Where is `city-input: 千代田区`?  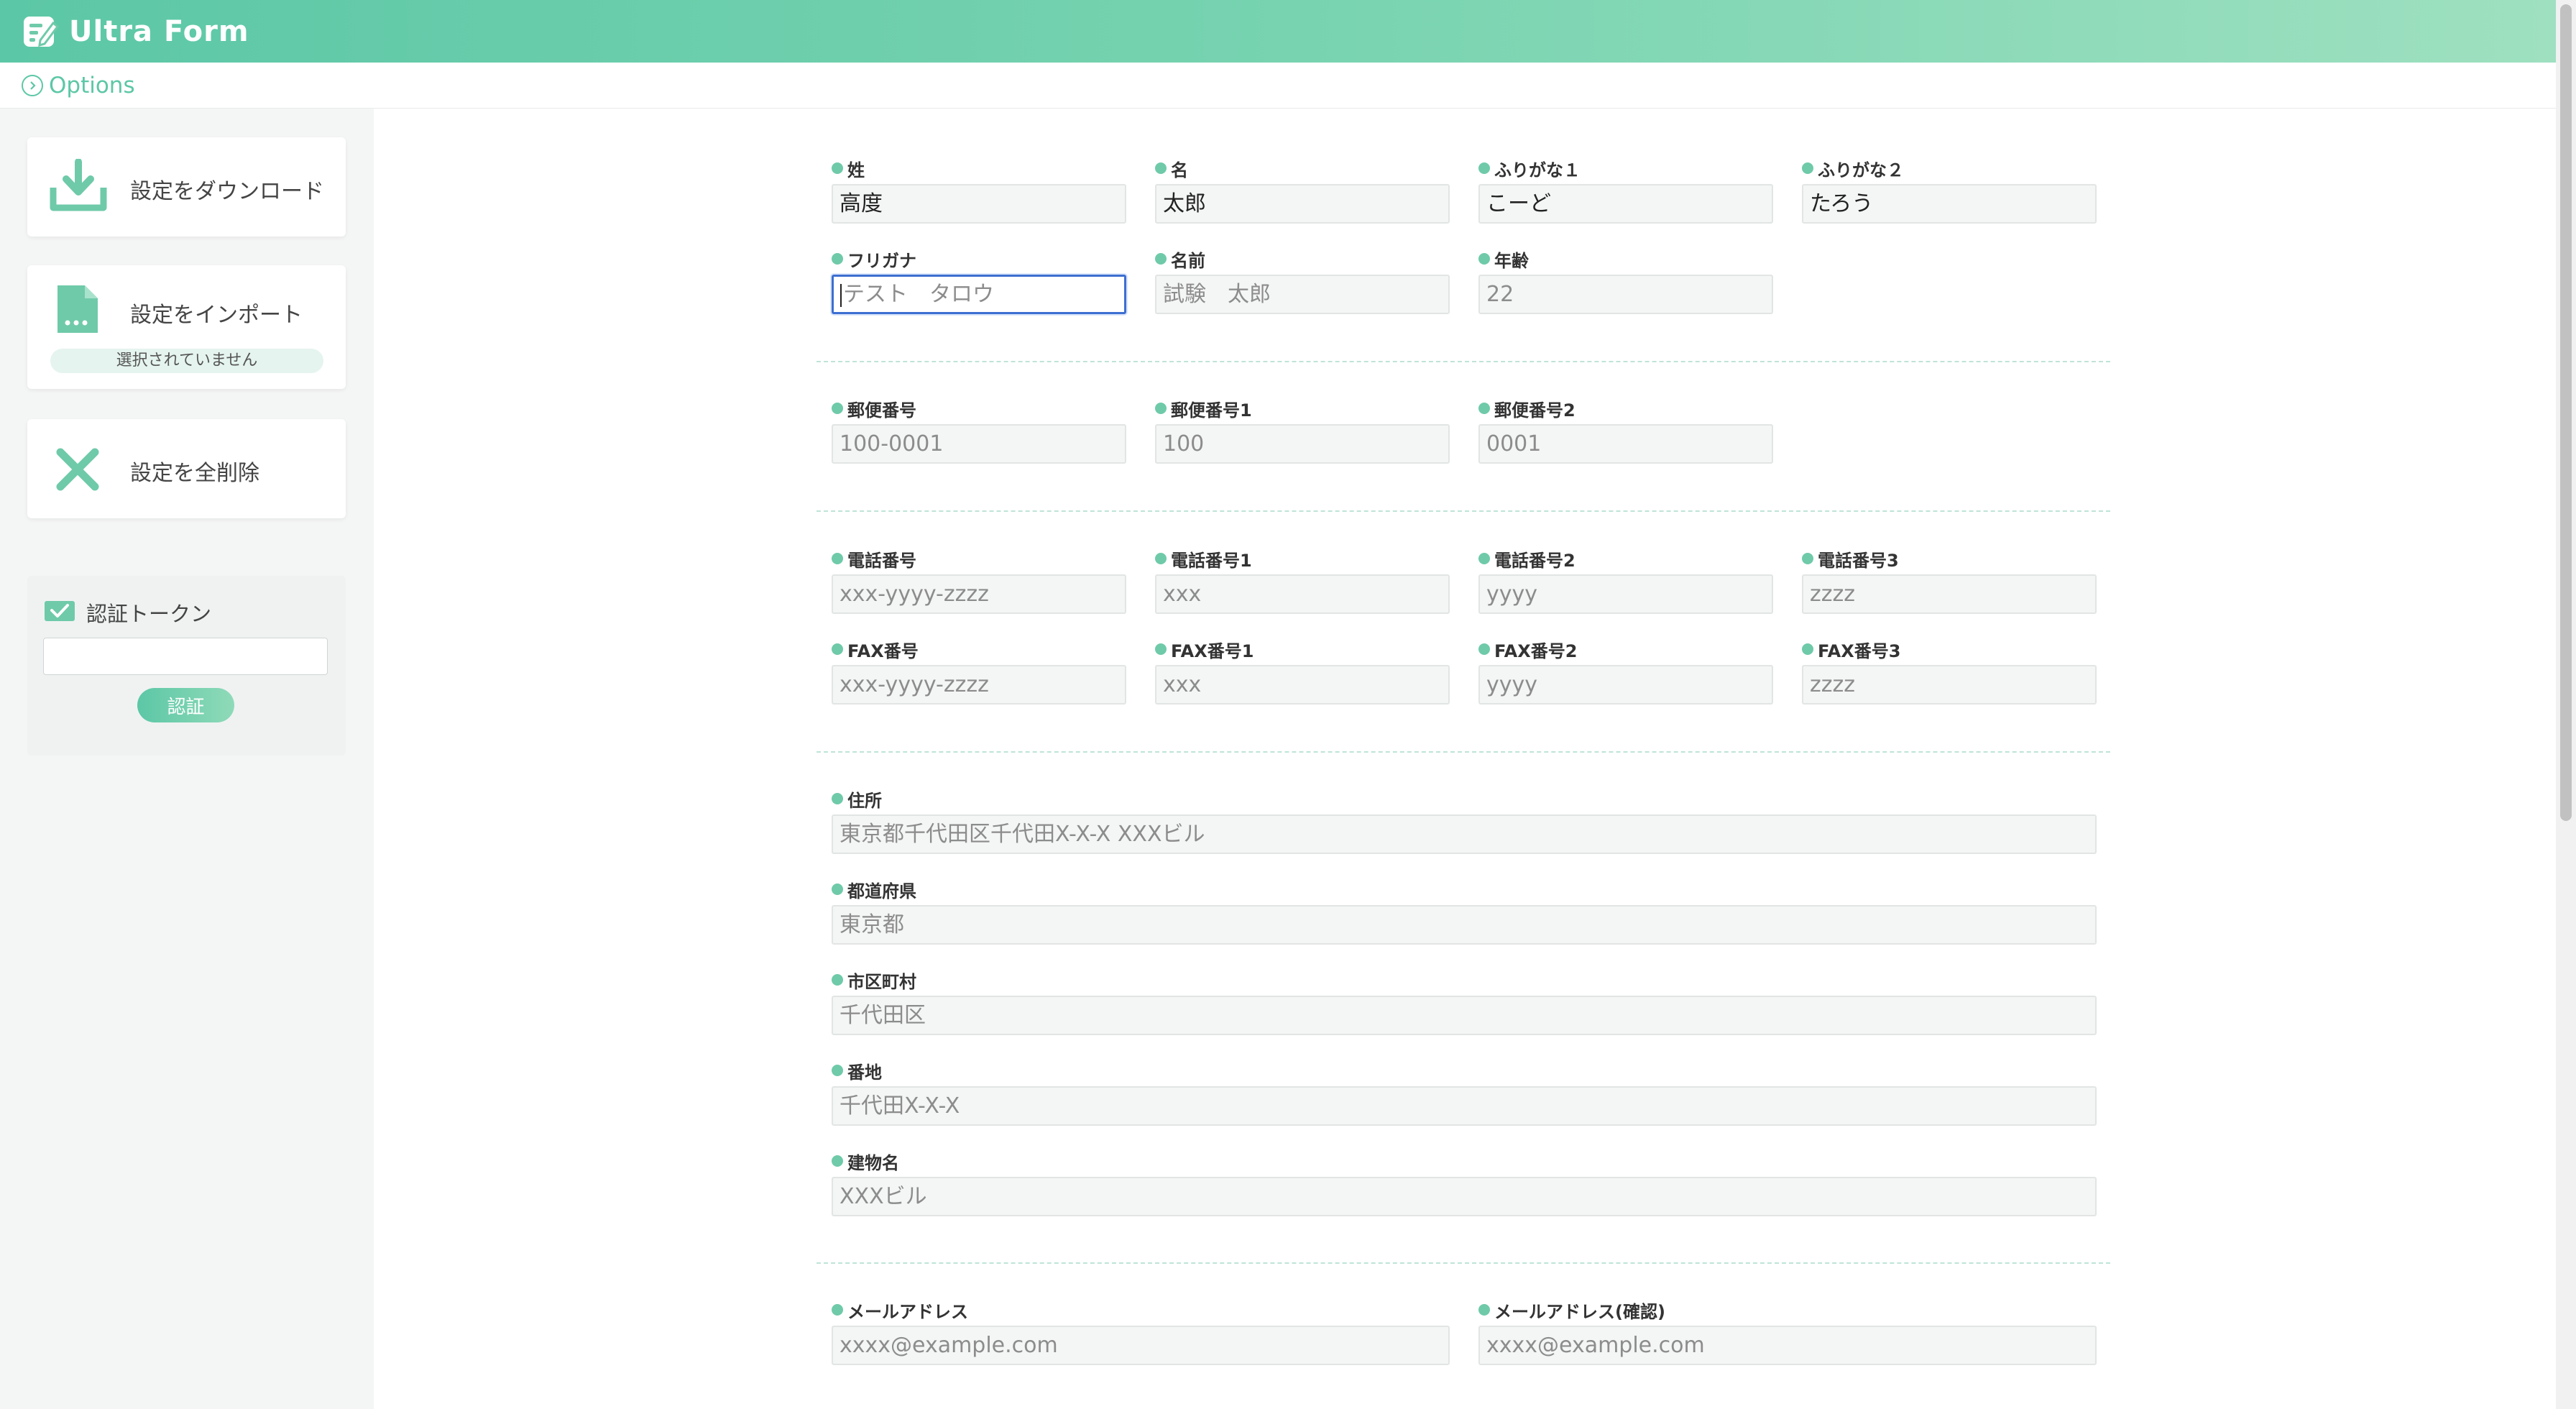
city-input: 千代田区 is located at coordinates (1464, 1015).